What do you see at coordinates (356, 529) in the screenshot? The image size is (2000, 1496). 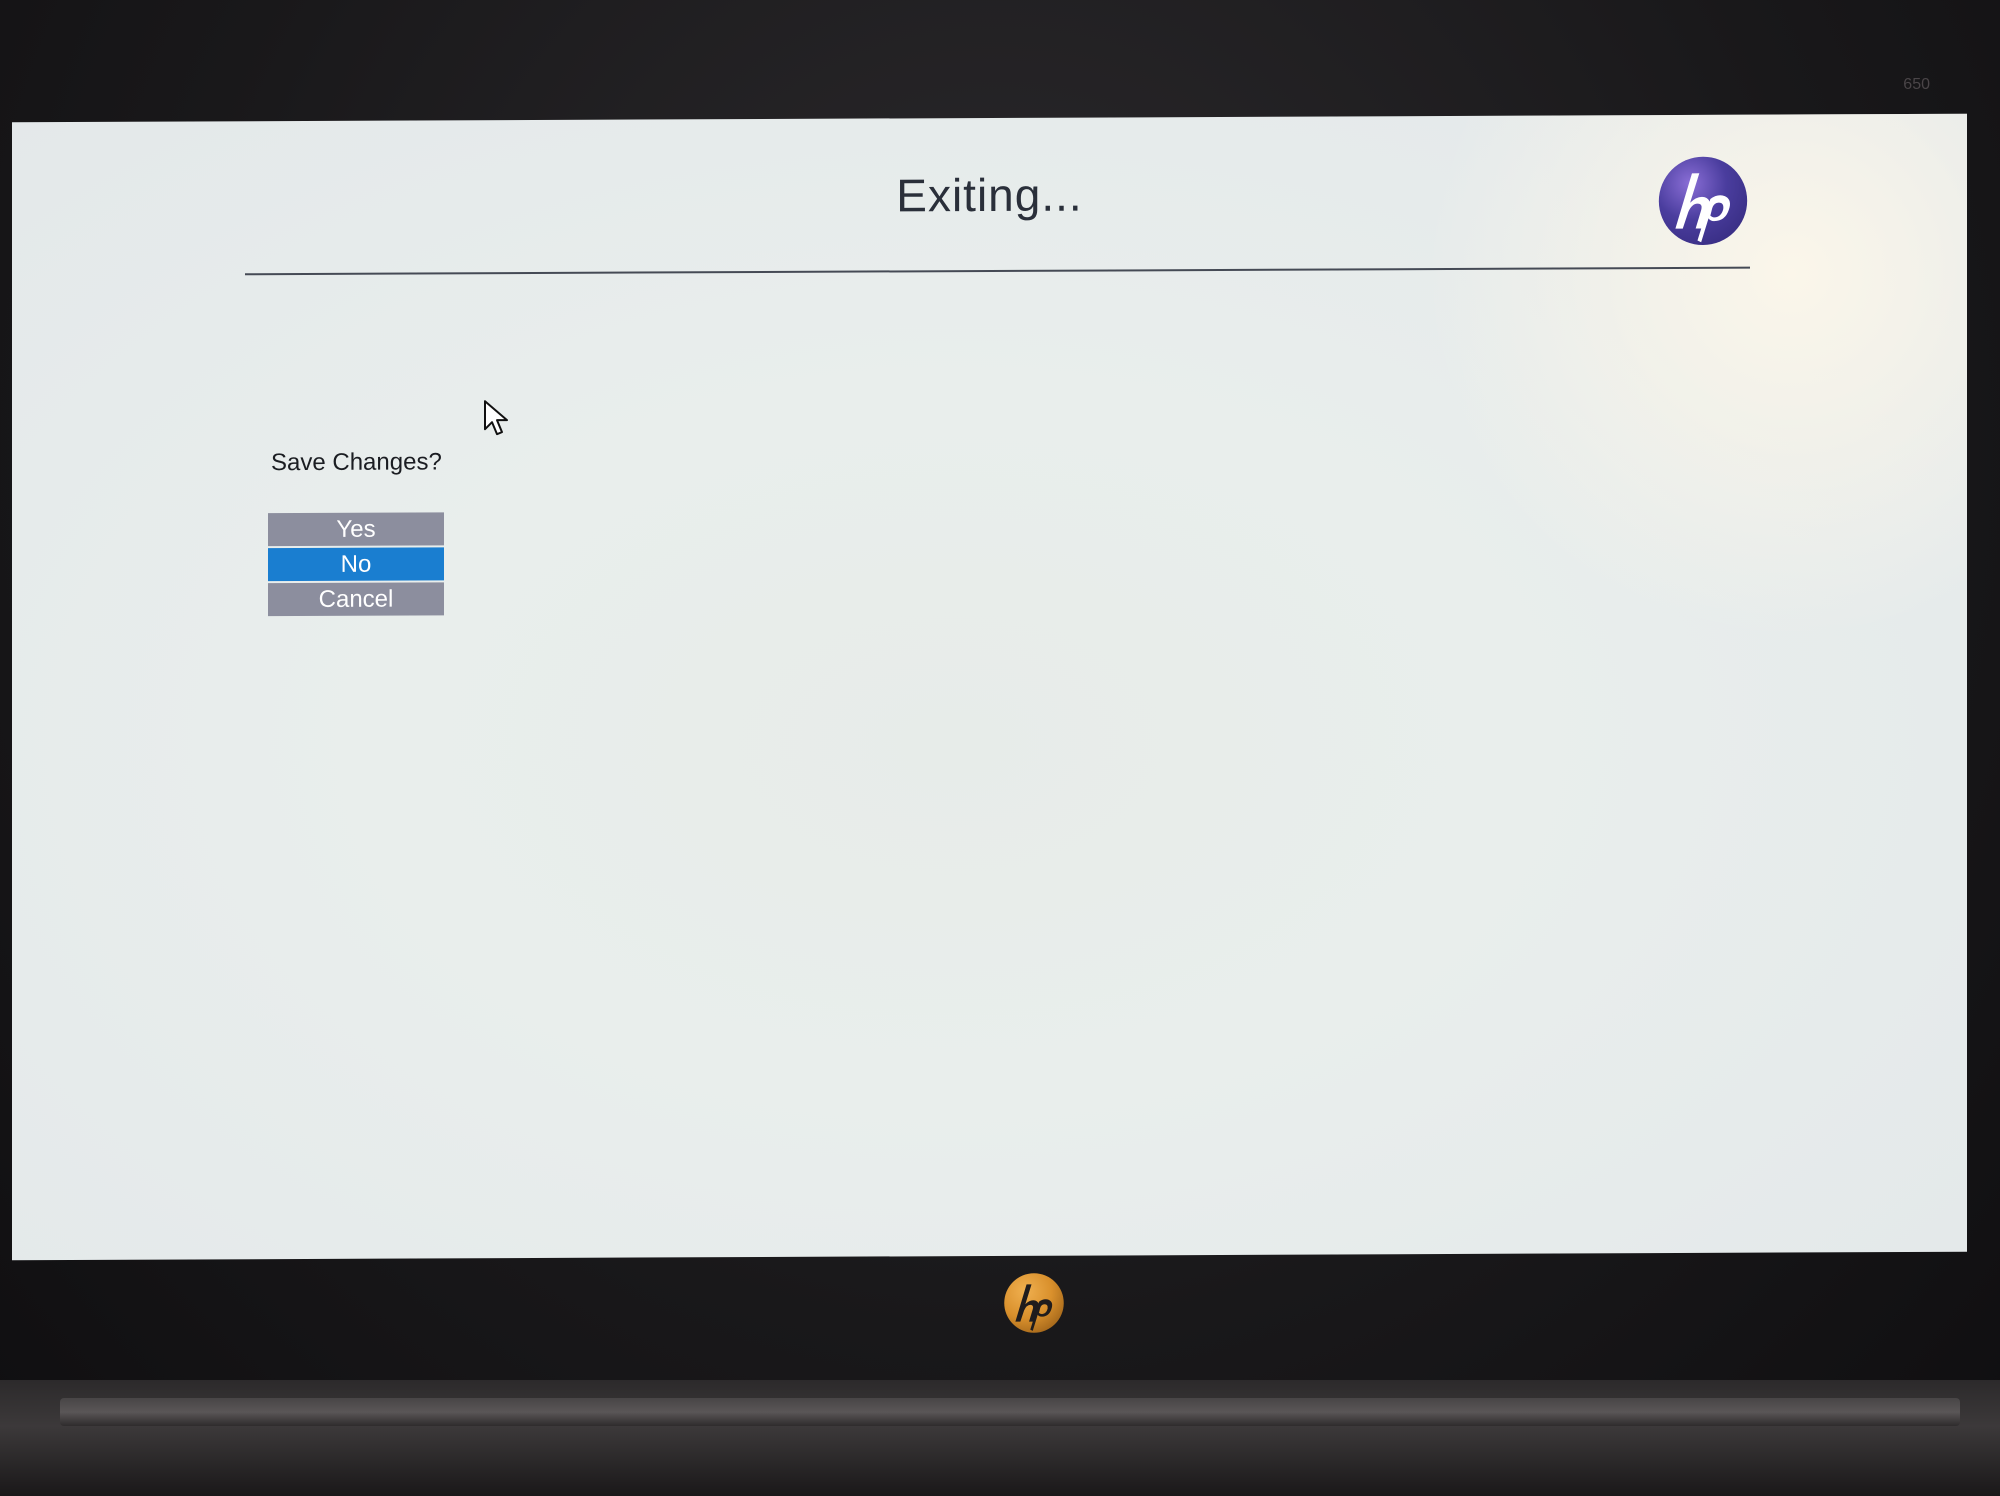 I see `yes-button: Yes` at bounding box center [356, 529].